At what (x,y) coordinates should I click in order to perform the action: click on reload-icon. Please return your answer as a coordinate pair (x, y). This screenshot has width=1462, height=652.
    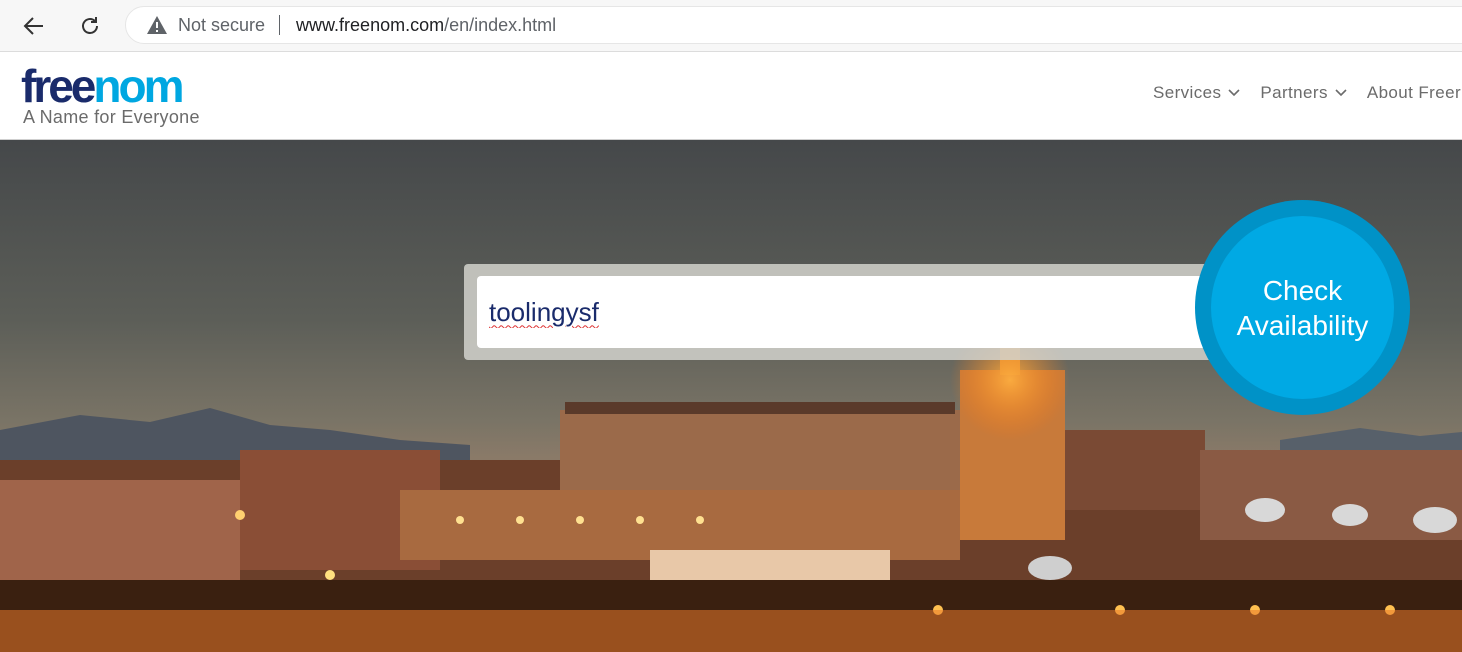
    Looking at the image, I should click on (90, 25).